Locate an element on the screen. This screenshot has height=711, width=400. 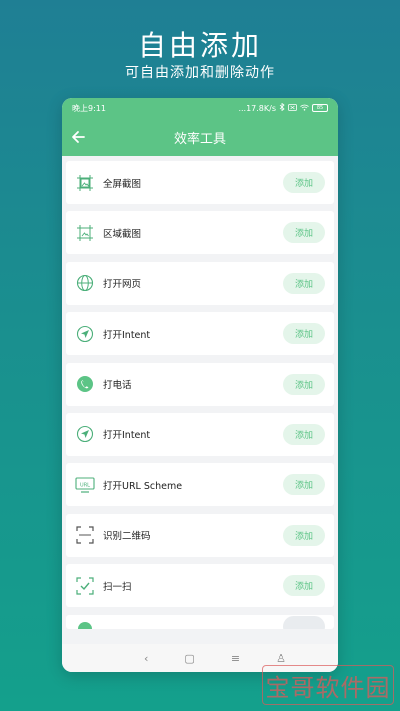
app-bar: 效率工具 is located at coordinates (200, 137).